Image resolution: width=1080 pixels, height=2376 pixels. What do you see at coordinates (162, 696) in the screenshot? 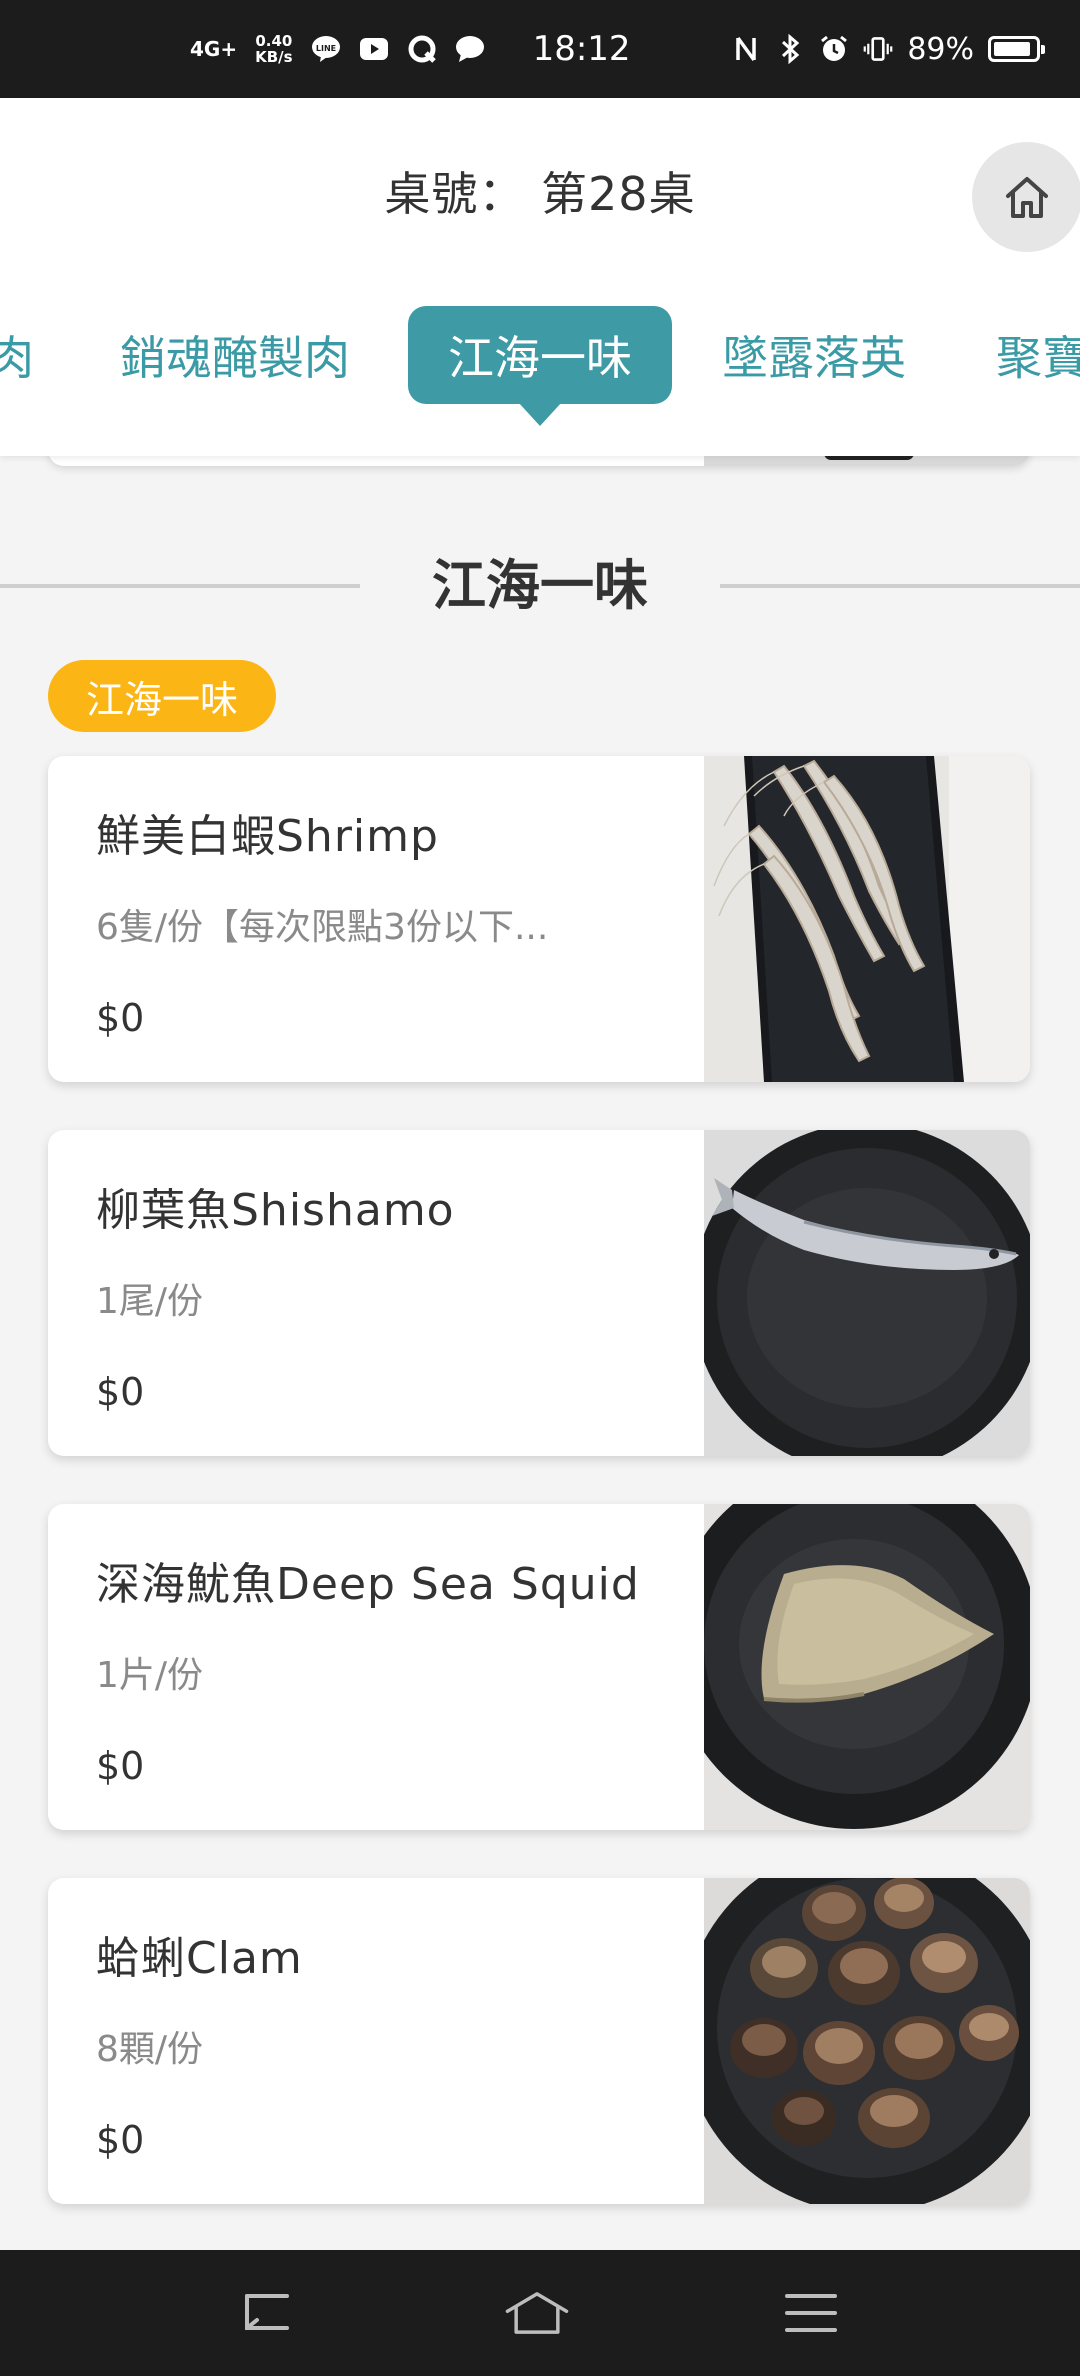
I see `category-badge: 江海一味` at bounding box center [162, 696].